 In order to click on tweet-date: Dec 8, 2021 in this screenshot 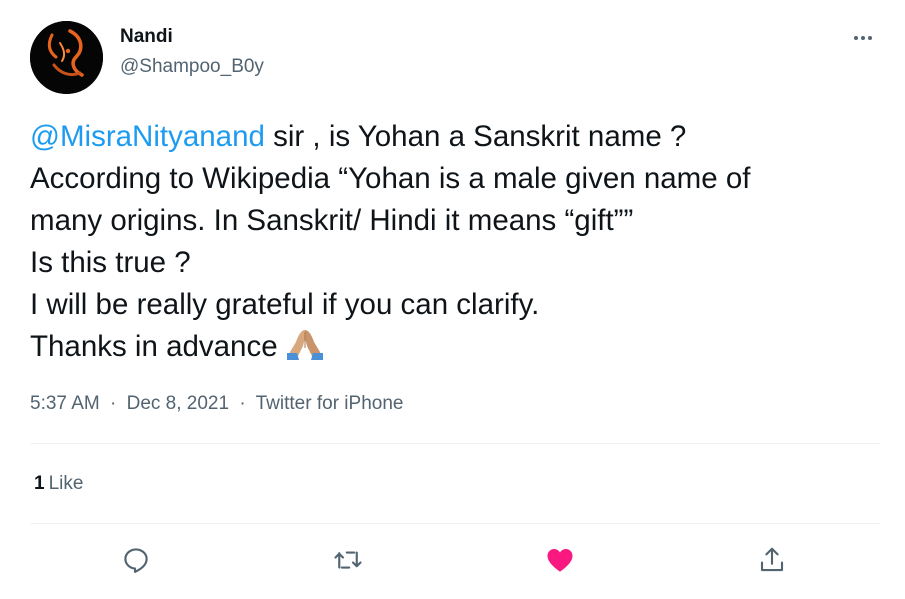, I will do `click(178, 403)`.